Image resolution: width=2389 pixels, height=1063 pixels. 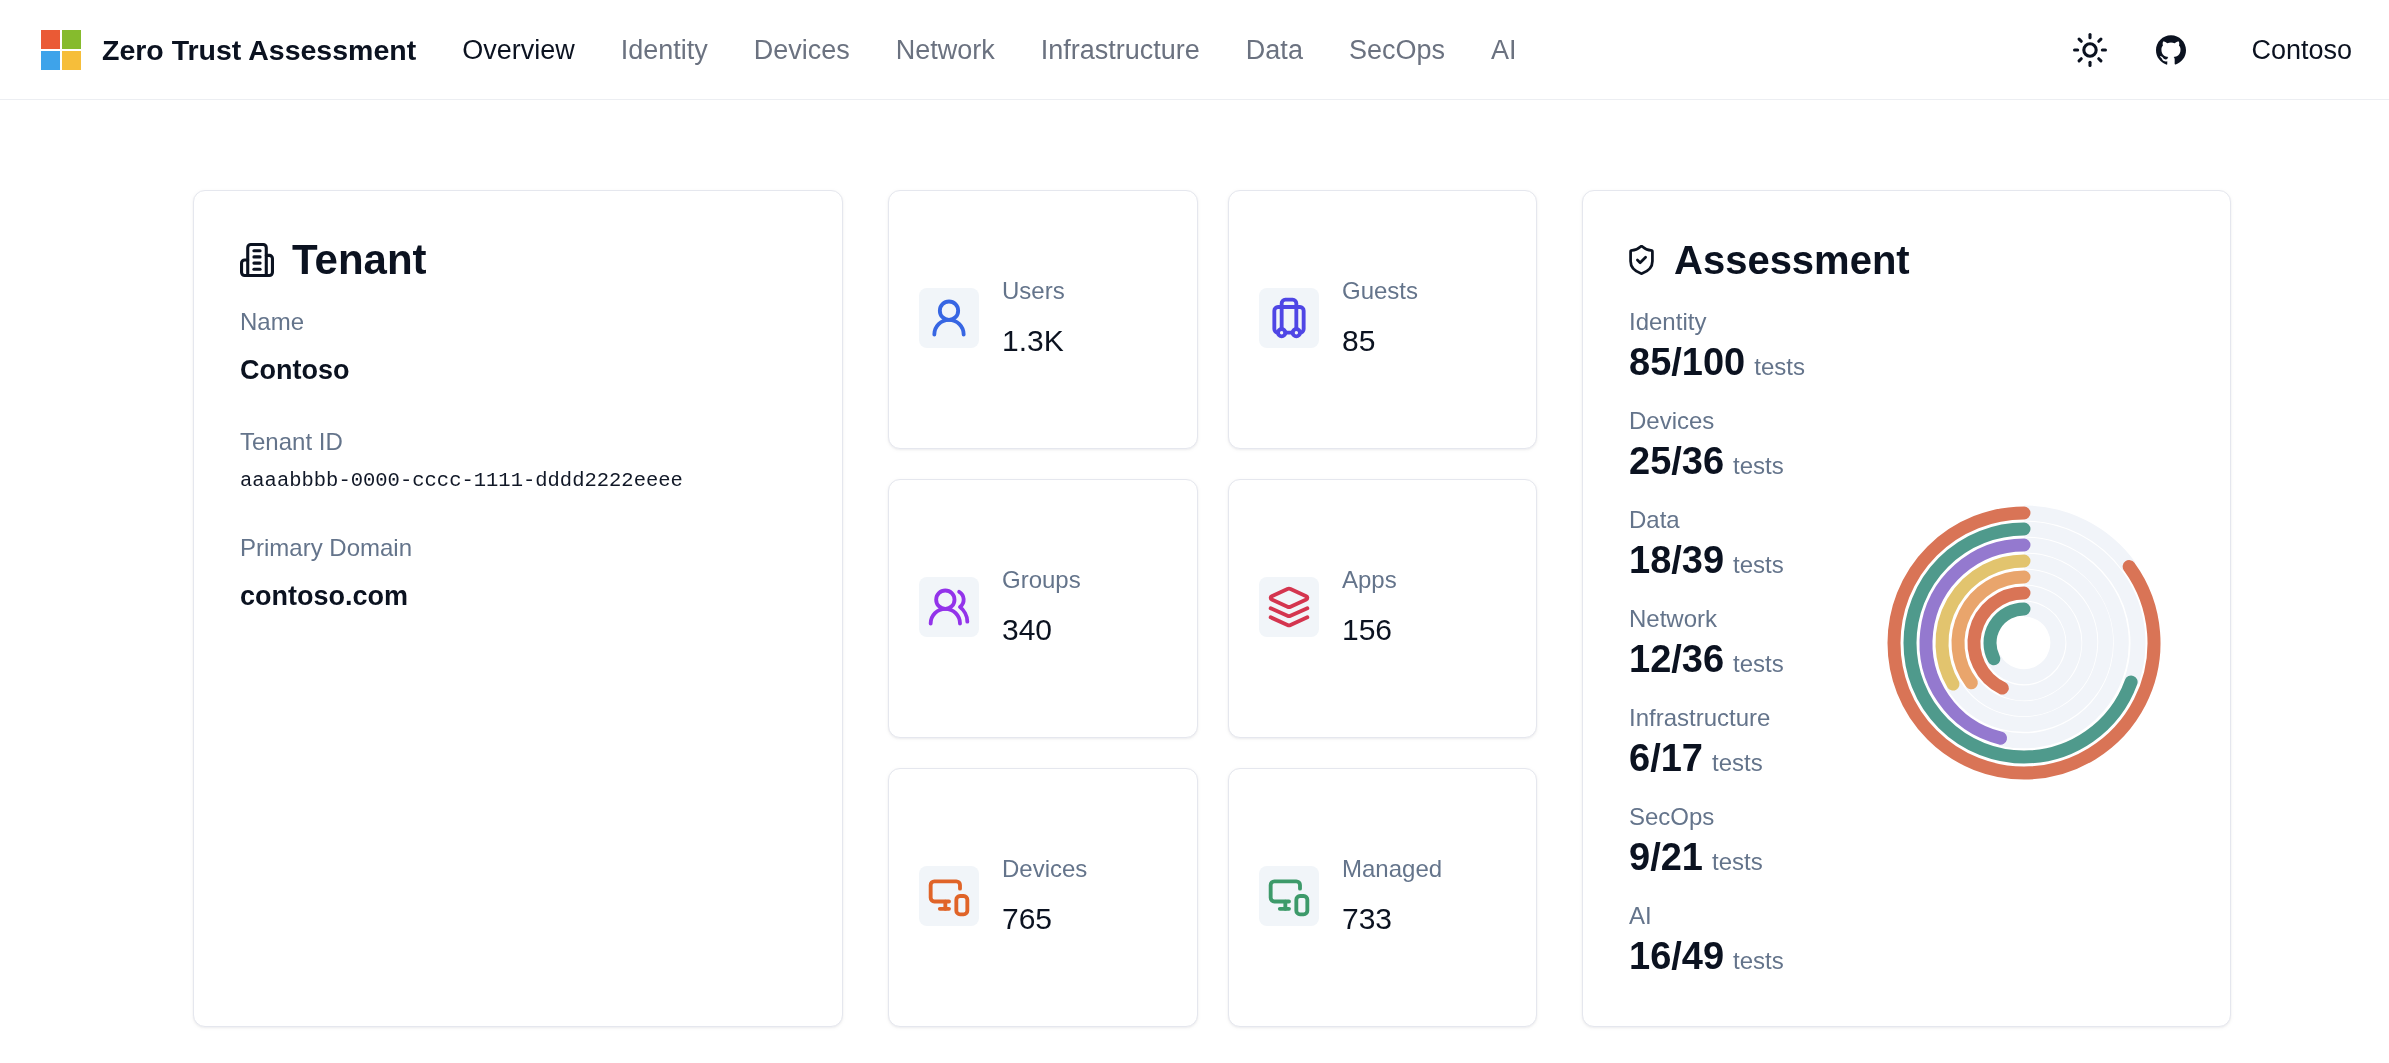 What do you see at coordinates (801, 49) in the screenshot?
I see `nav-tab: Devices` at bounding box center [801, 49].